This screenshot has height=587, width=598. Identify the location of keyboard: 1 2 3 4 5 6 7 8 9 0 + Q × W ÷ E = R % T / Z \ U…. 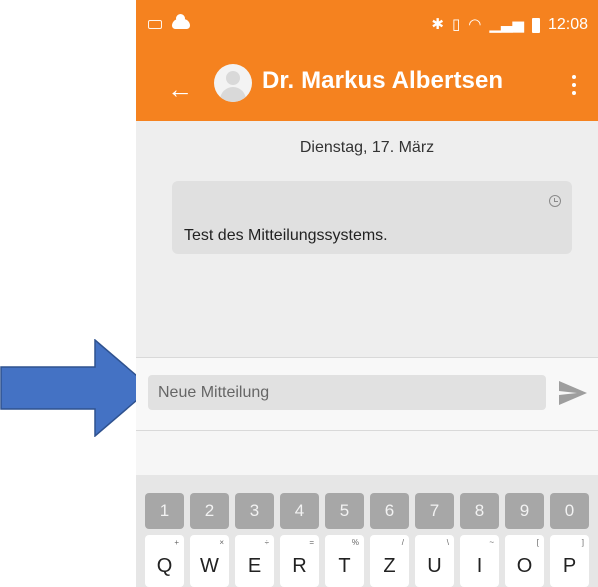
(367, 531).